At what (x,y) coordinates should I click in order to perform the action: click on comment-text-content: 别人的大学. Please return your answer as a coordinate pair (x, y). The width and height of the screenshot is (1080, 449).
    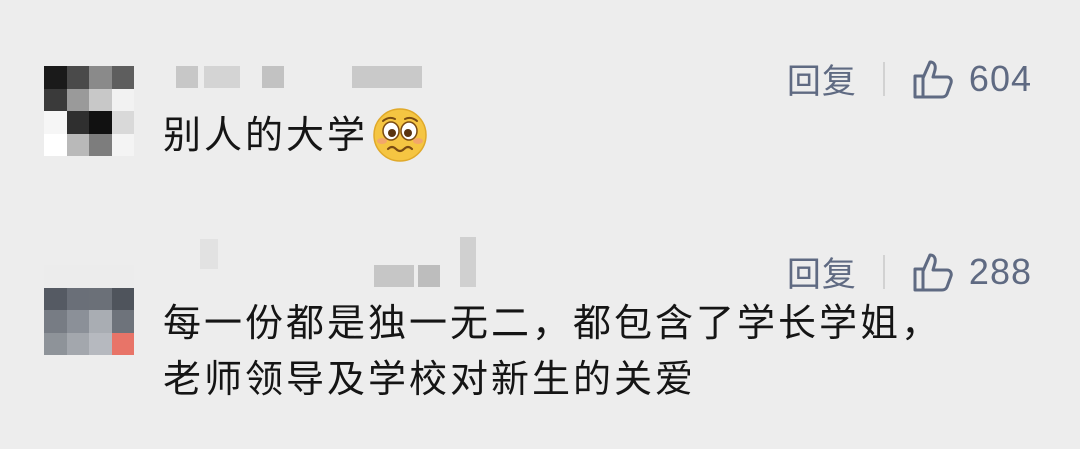
    Looking at the image, I should click on (266, 135).